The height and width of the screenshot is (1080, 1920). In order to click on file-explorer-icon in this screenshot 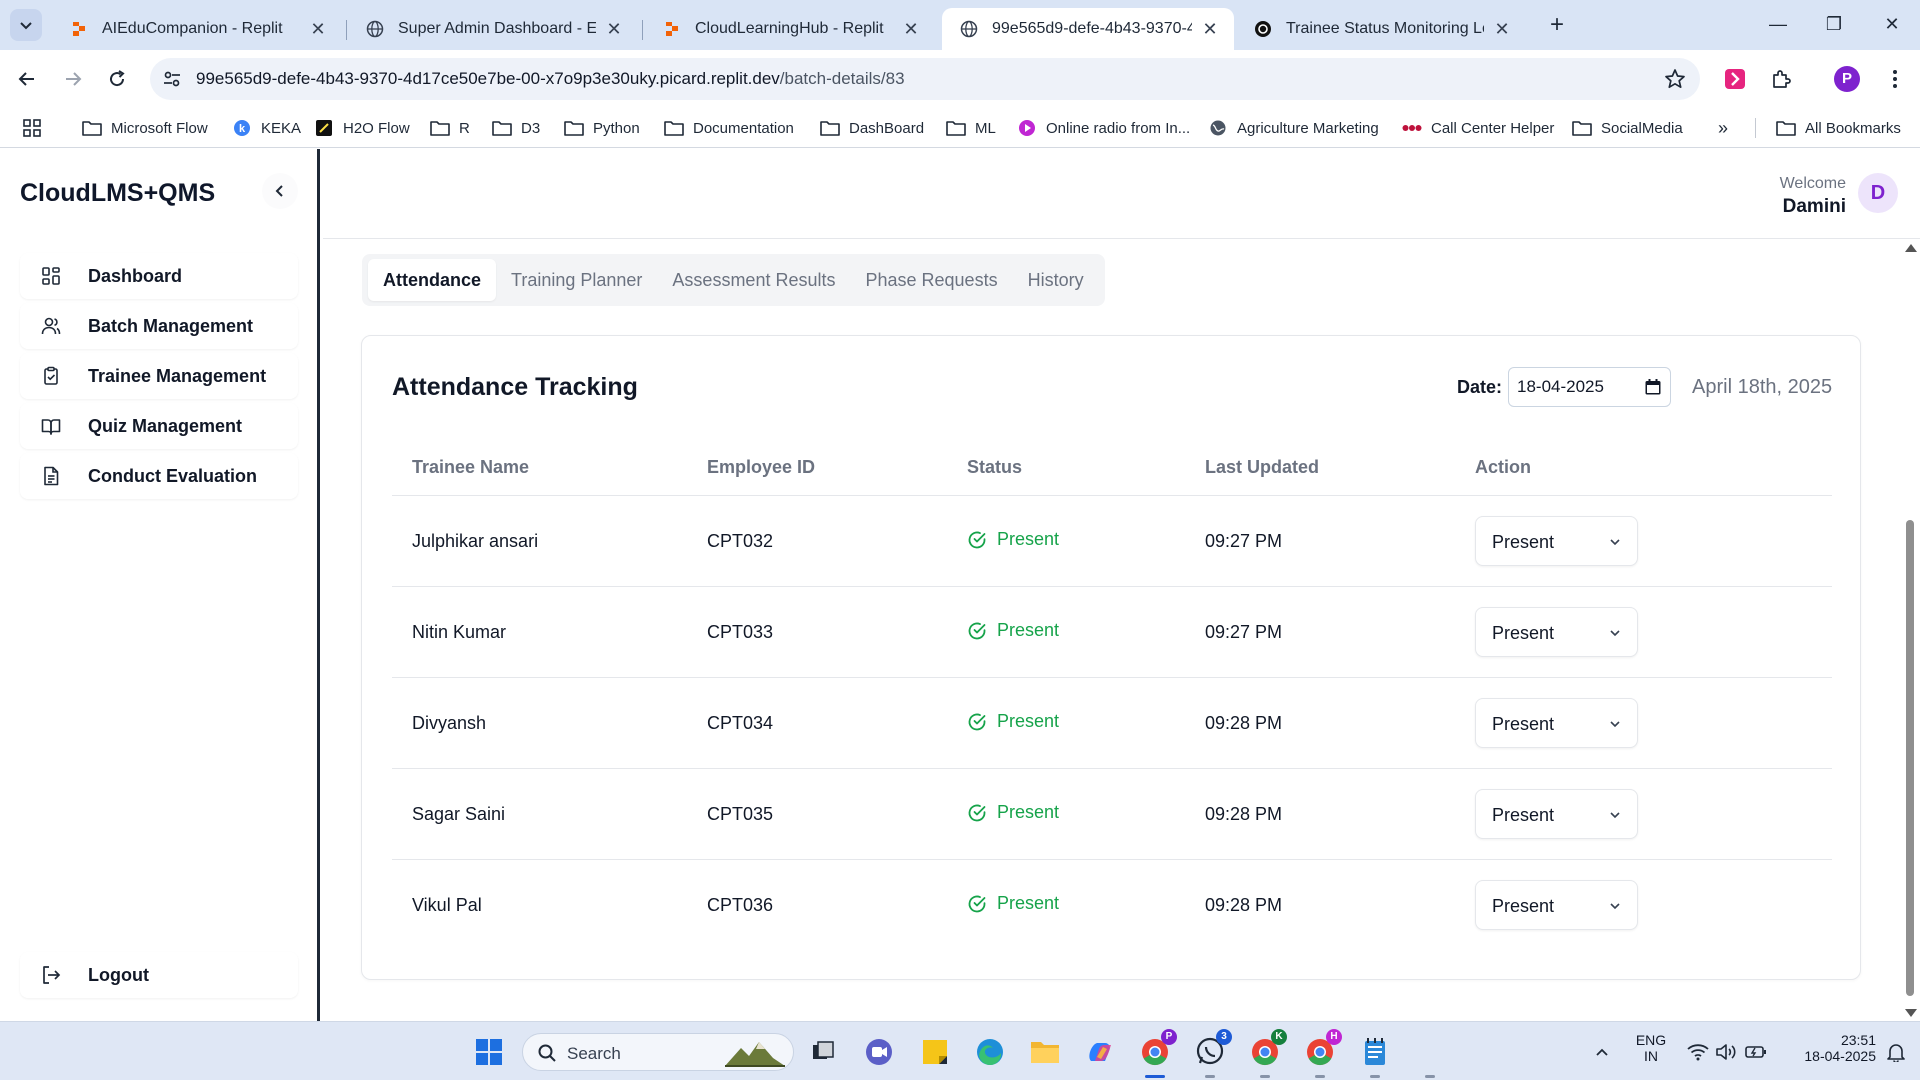, I will do `click(1045, 1052)`.